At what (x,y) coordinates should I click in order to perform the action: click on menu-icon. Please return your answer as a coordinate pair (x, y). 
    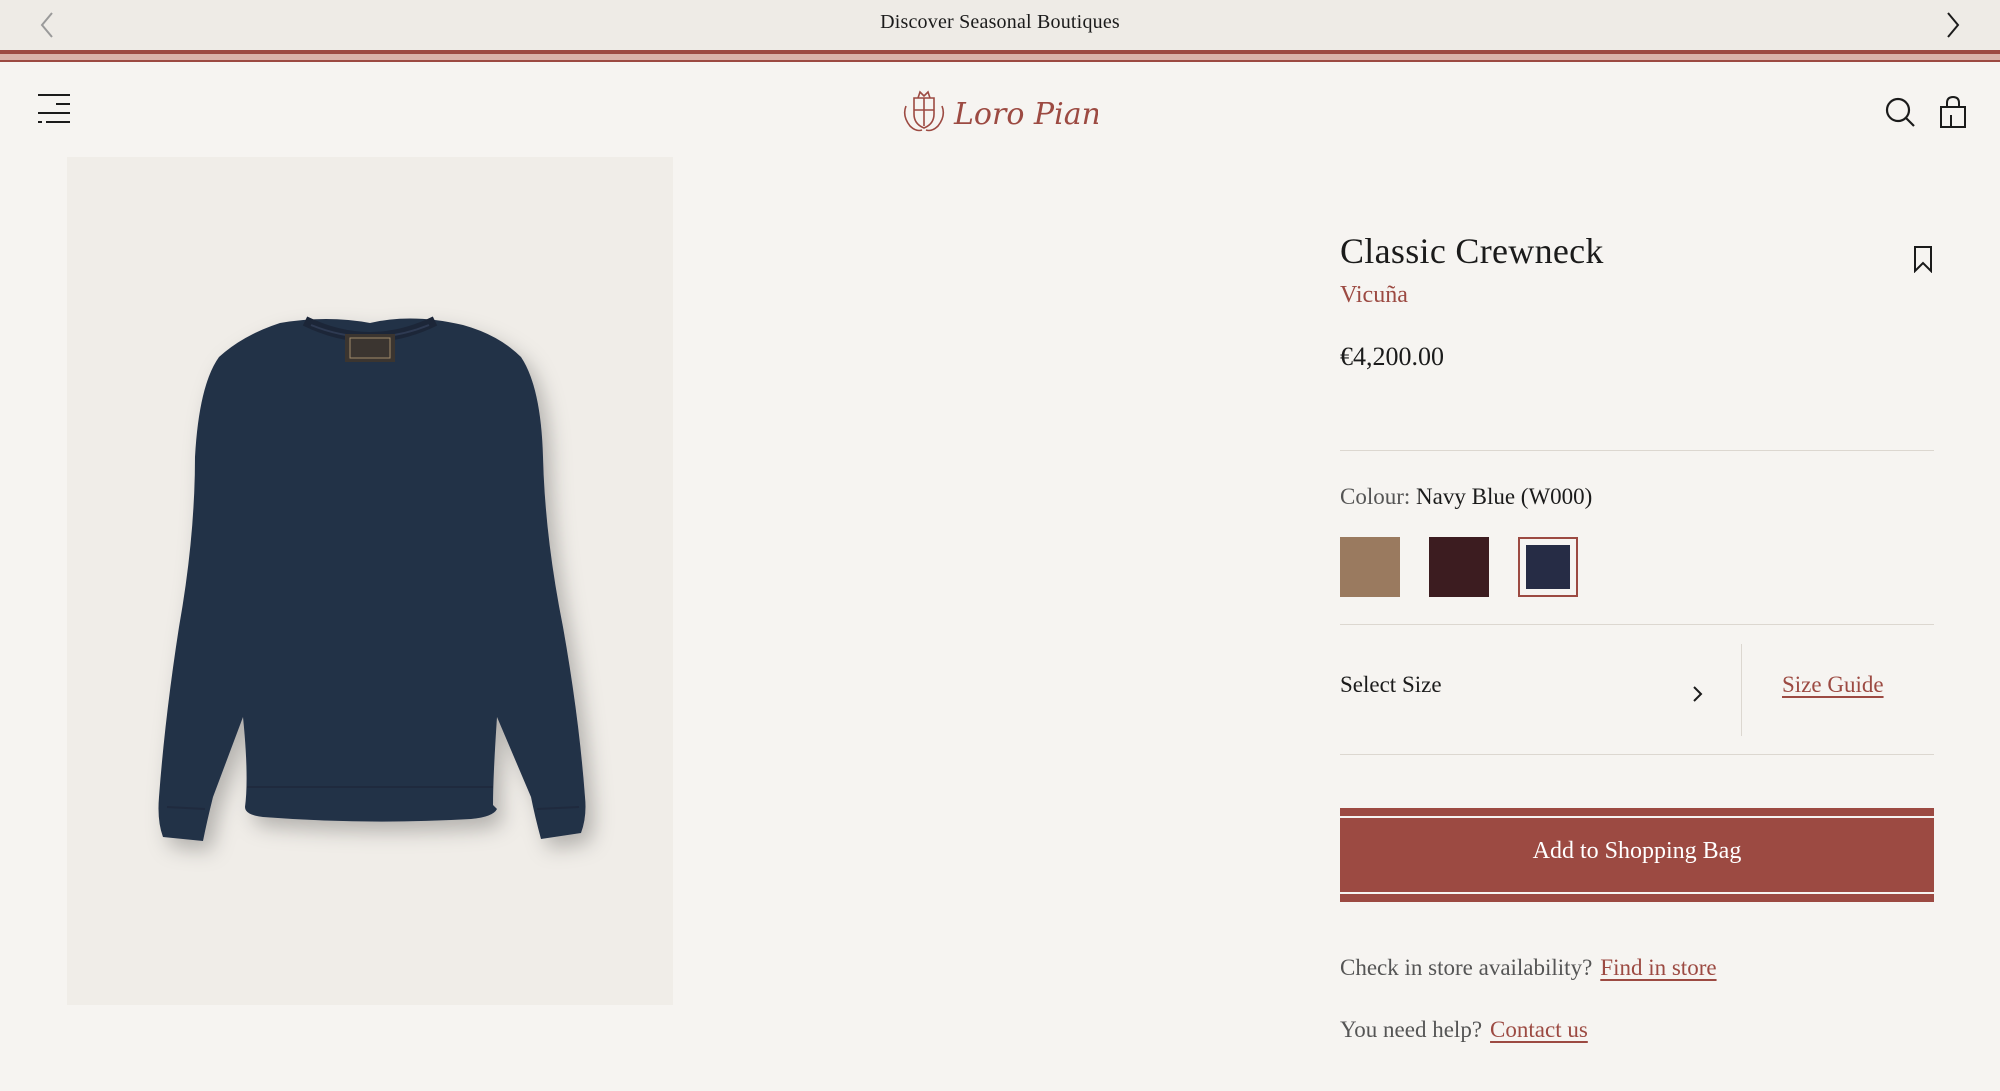
    Looking at the image, I should click on (54, 110).